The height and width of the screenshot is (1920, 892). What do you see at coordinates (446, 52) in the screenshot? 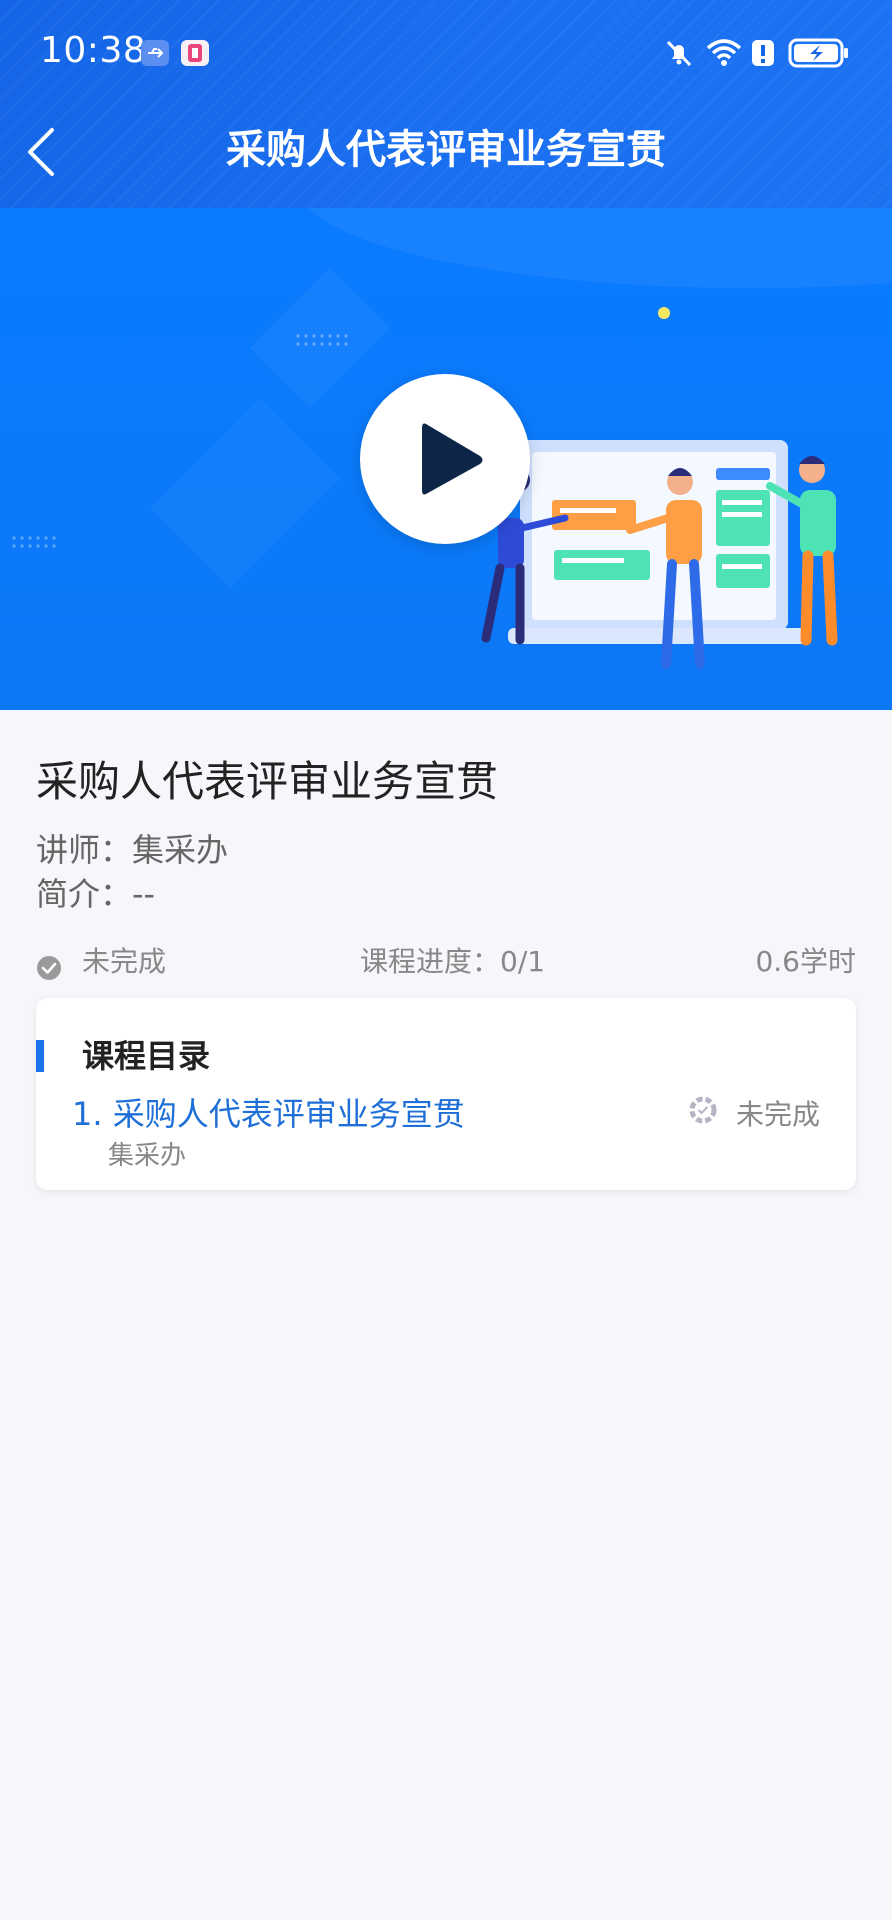
I see `status-bar: 10:38` at bounding box center [446, 52].